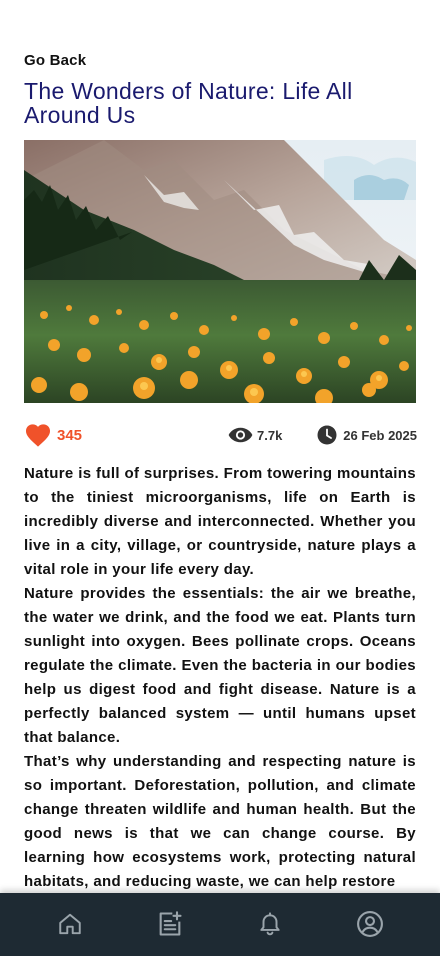  I want to click on views-stat: 7.7k, so click(255, 435).